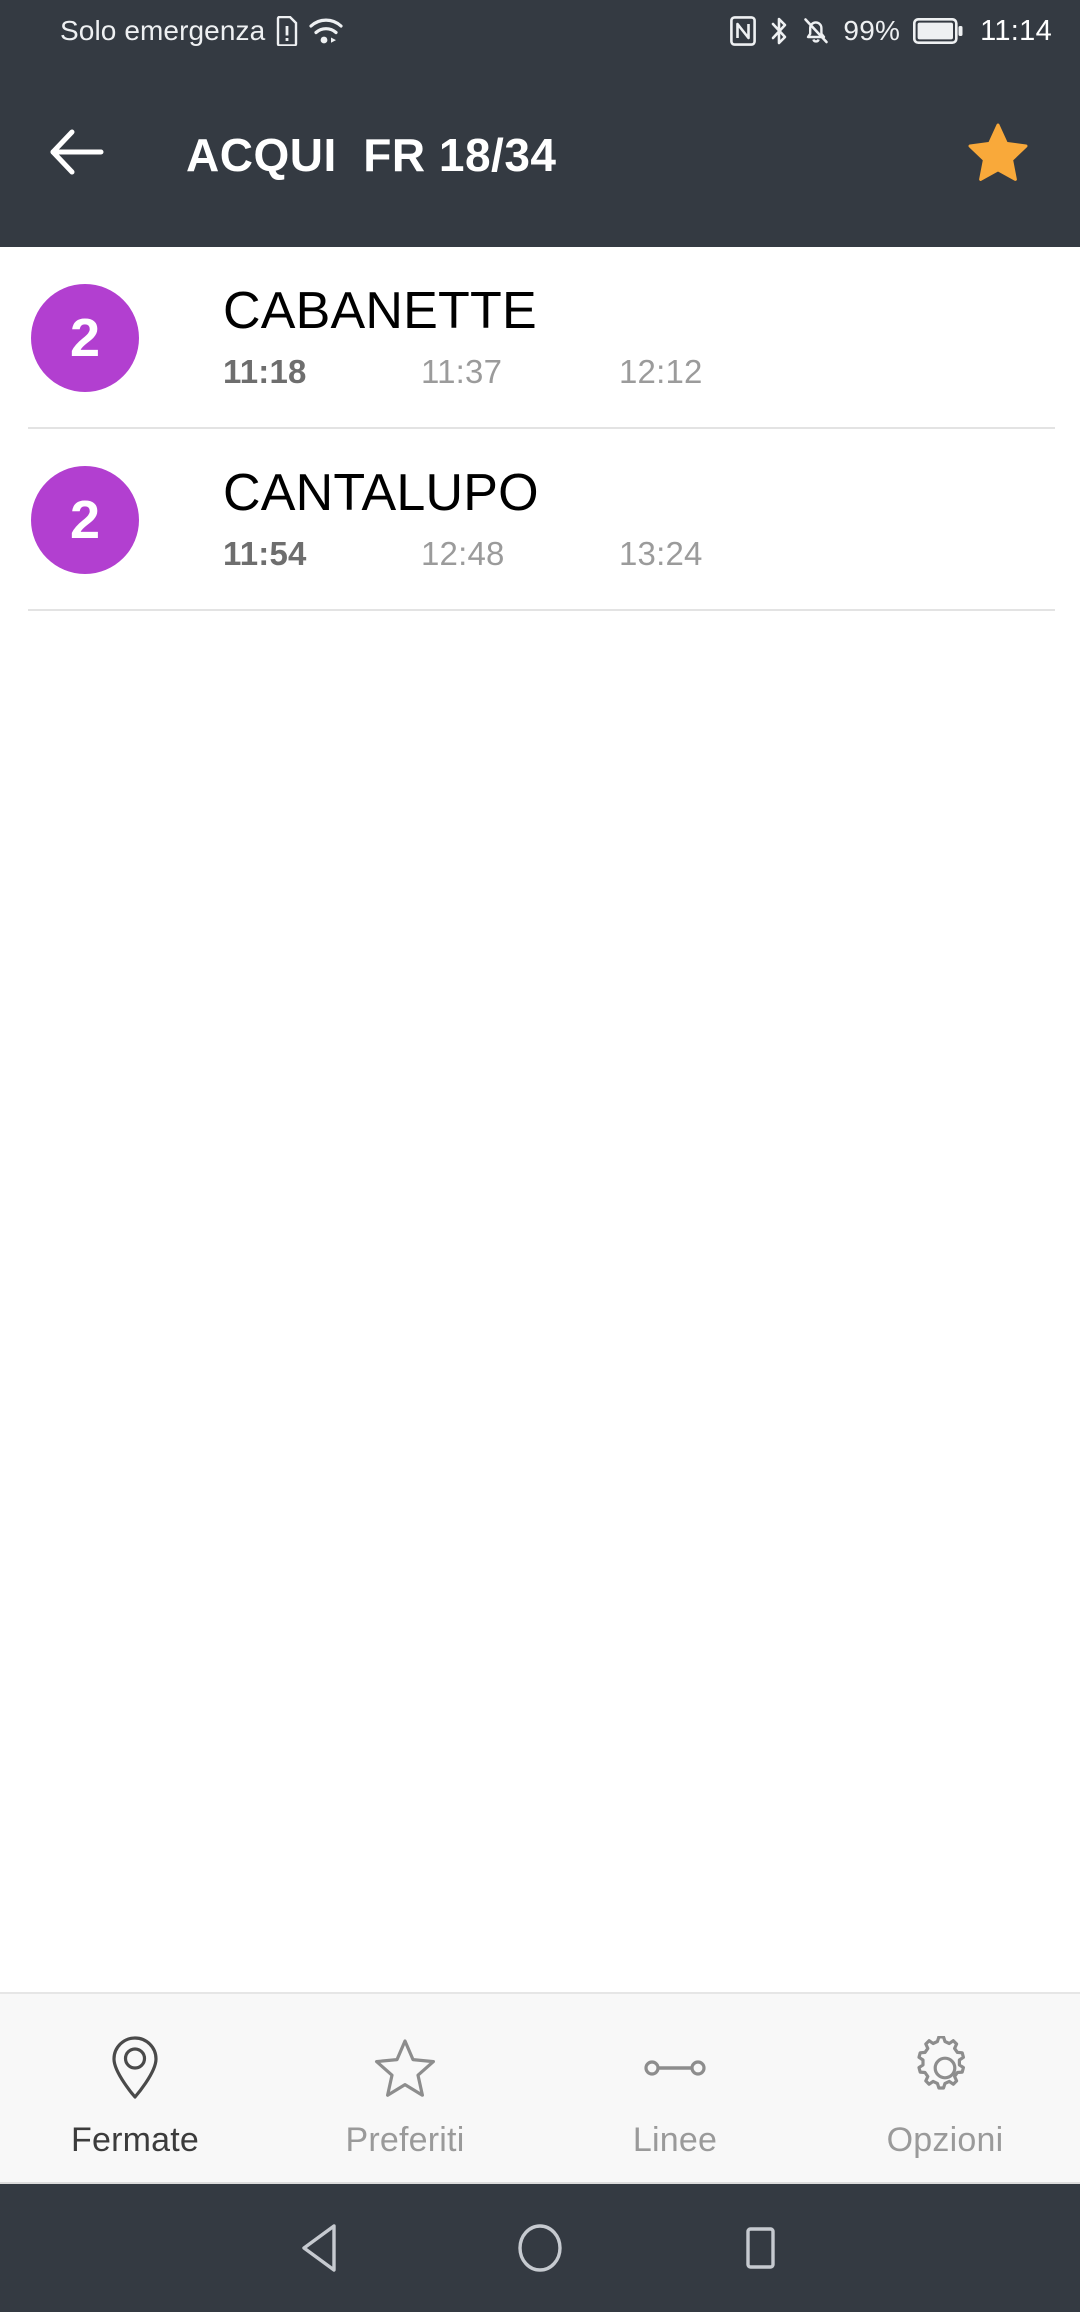 The image size is (1080, 2312). Describe the element at coordinates (135, 2068) in the screenshot. I see `map-pin-icon` at that location.